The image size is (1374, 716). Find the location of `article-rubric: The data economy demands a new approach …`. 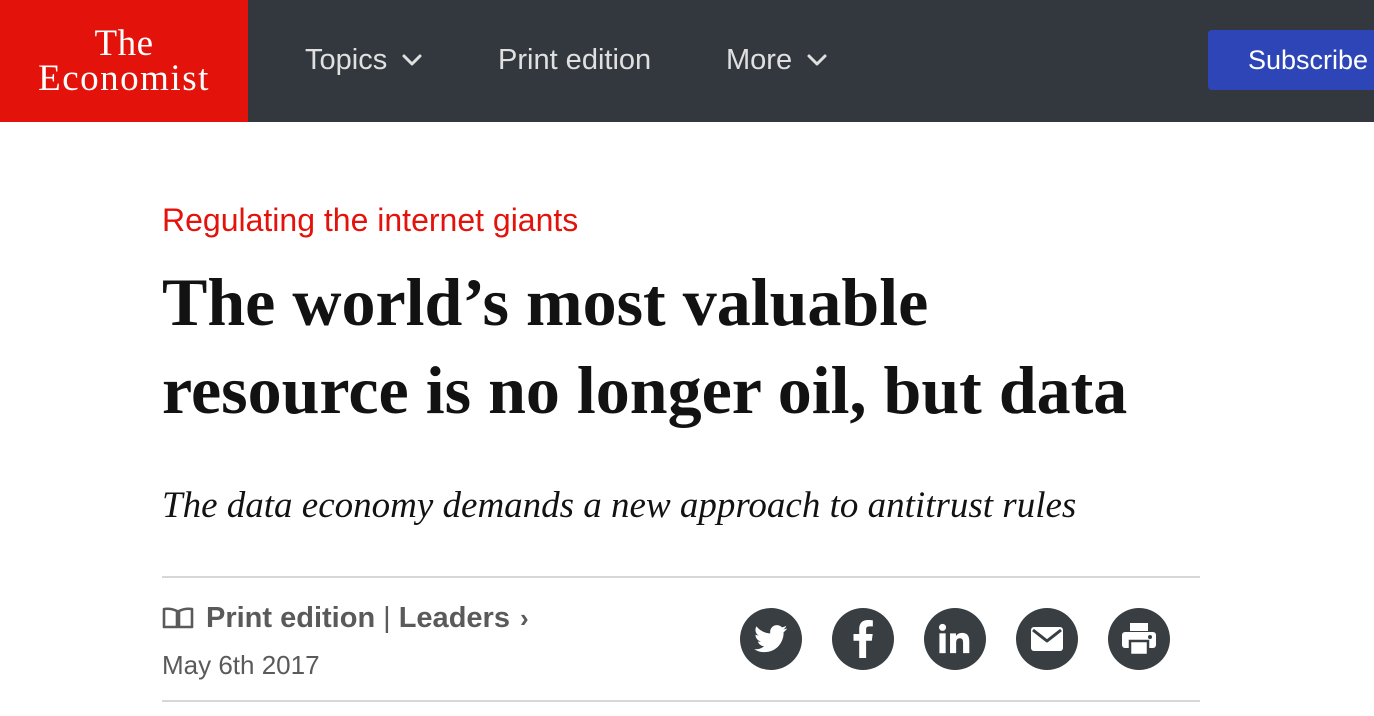

article-rubric: The data economy demands a new approach … is located at coordinates (619, 505).